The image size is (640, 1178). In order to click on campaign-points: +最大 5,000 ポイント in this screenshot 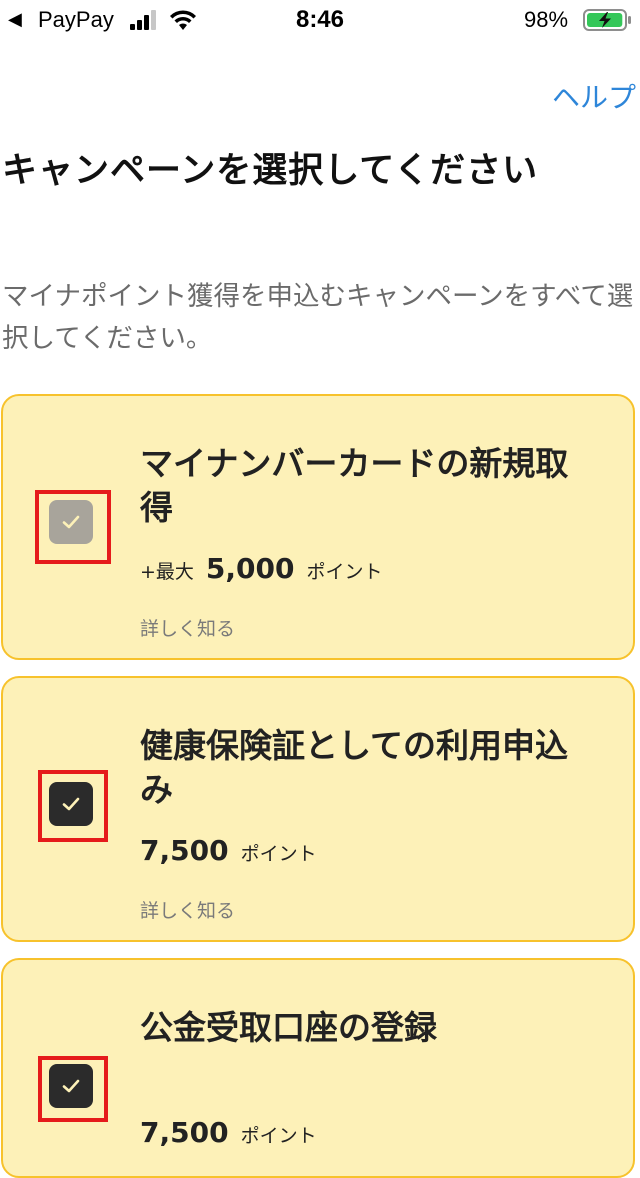, I will do `click(261, 568)`.